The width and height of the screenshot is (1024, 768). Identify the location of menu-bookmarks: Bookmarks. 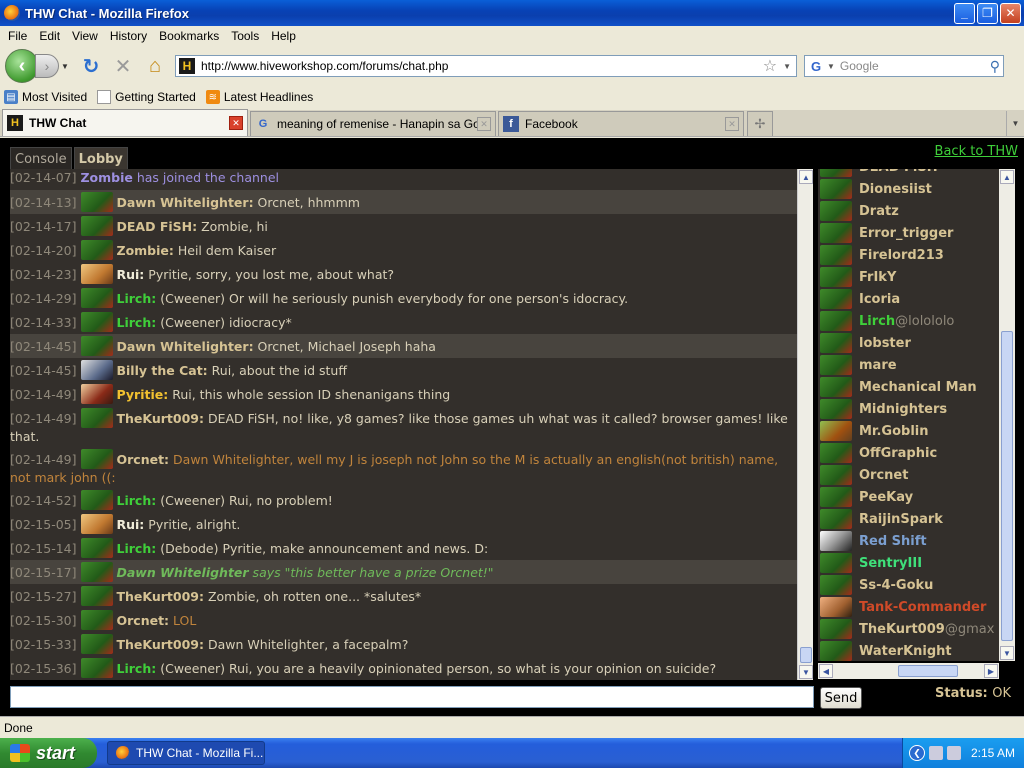
(191, 36).